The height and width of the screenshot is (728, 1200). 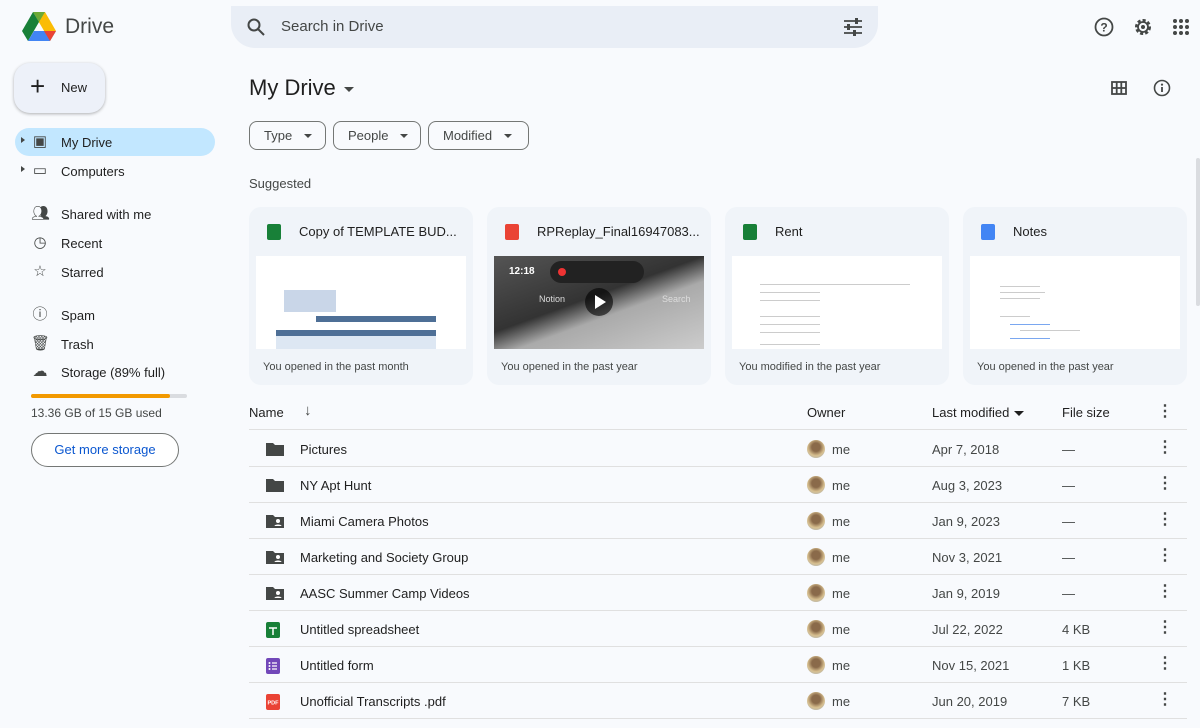 I want to click on file-modified: Aug 3, 2023, so click(x=967, y=485).